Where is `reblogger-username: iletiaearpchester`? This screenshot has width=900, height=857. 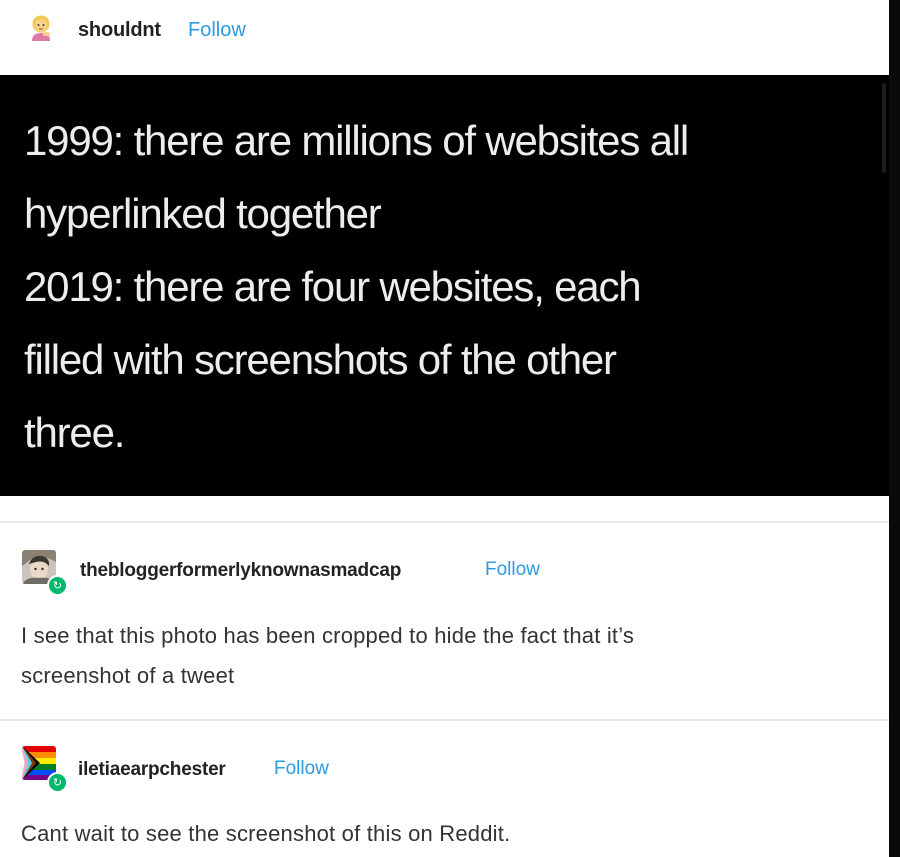
reblogger-username: iletiaearpchester is located at coordinates (152, 770).